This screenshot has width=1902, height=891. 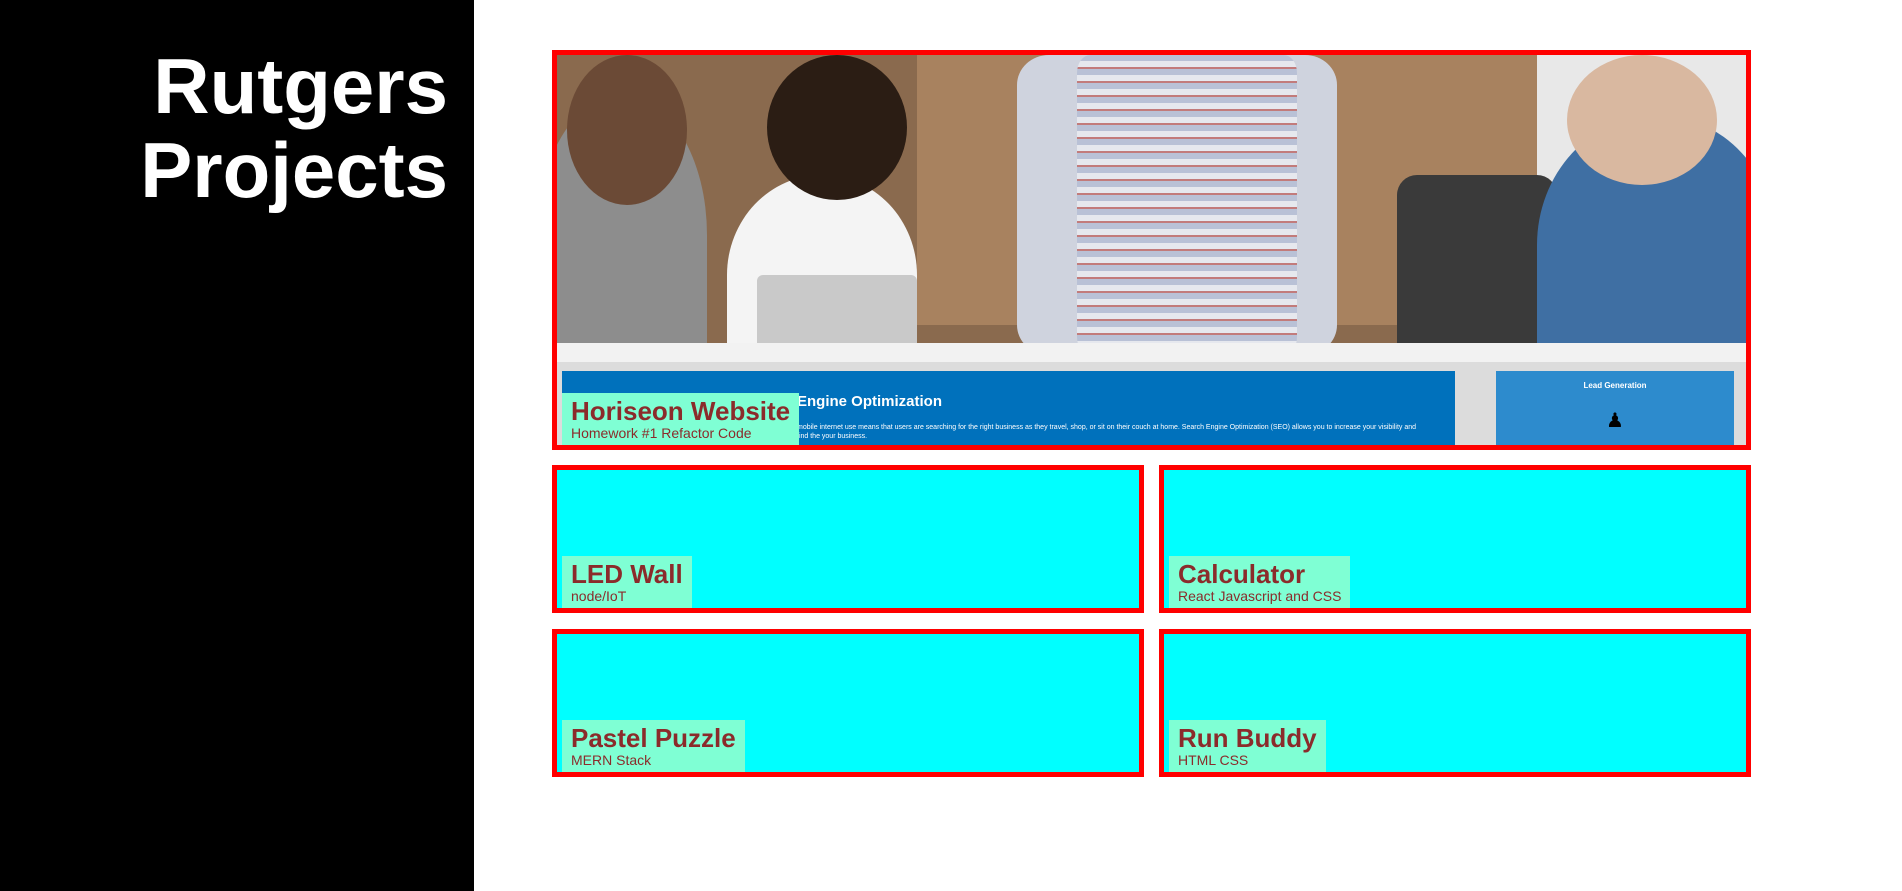 What do you see at coordinates (848, 703) in the screenshot?
I see `project-card-pastel-puzzle: Pastel Puzzle MERN Stack` at bounding box center [848, 703].